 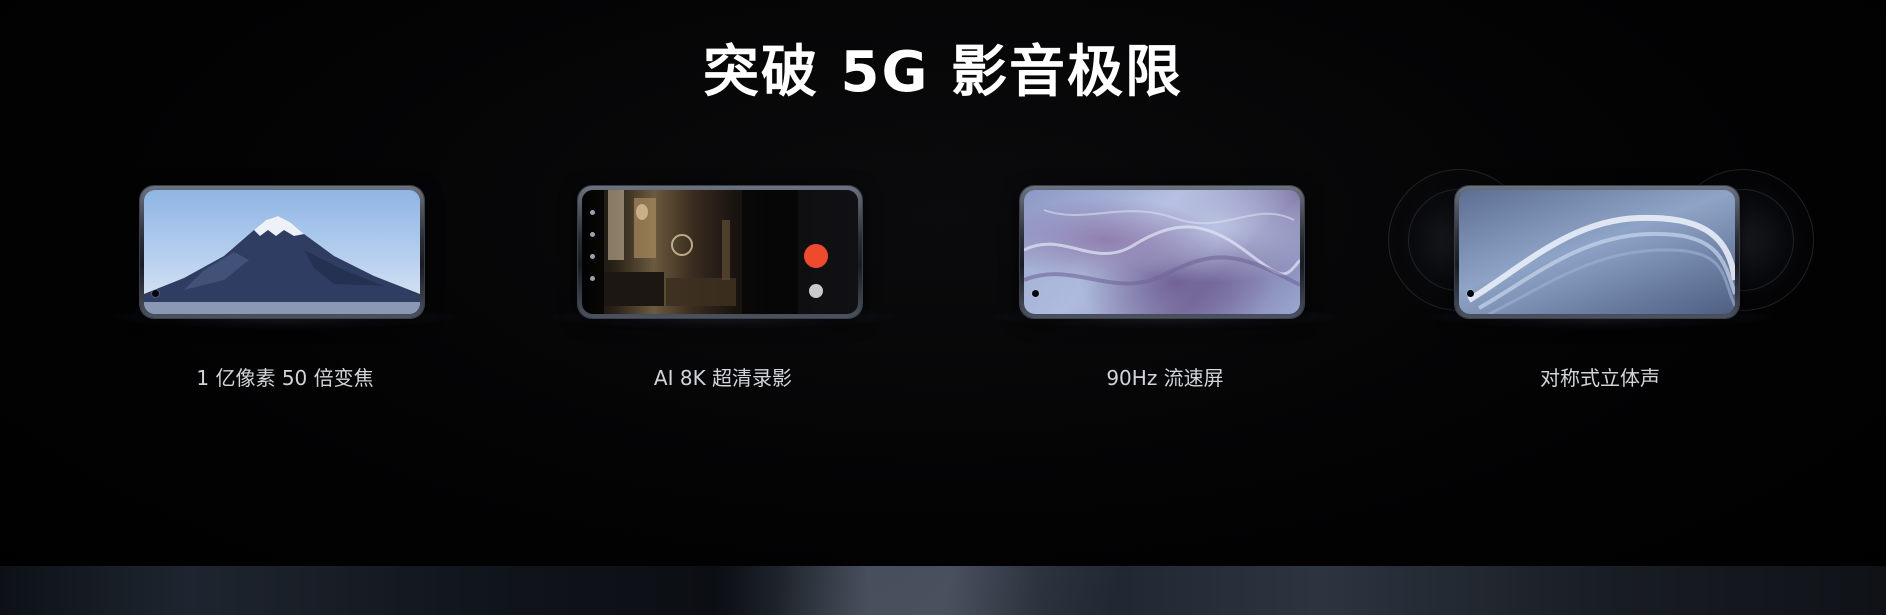 I want to click on feature-caption: AI 8K 超清录影, so click(x=723, y=378).